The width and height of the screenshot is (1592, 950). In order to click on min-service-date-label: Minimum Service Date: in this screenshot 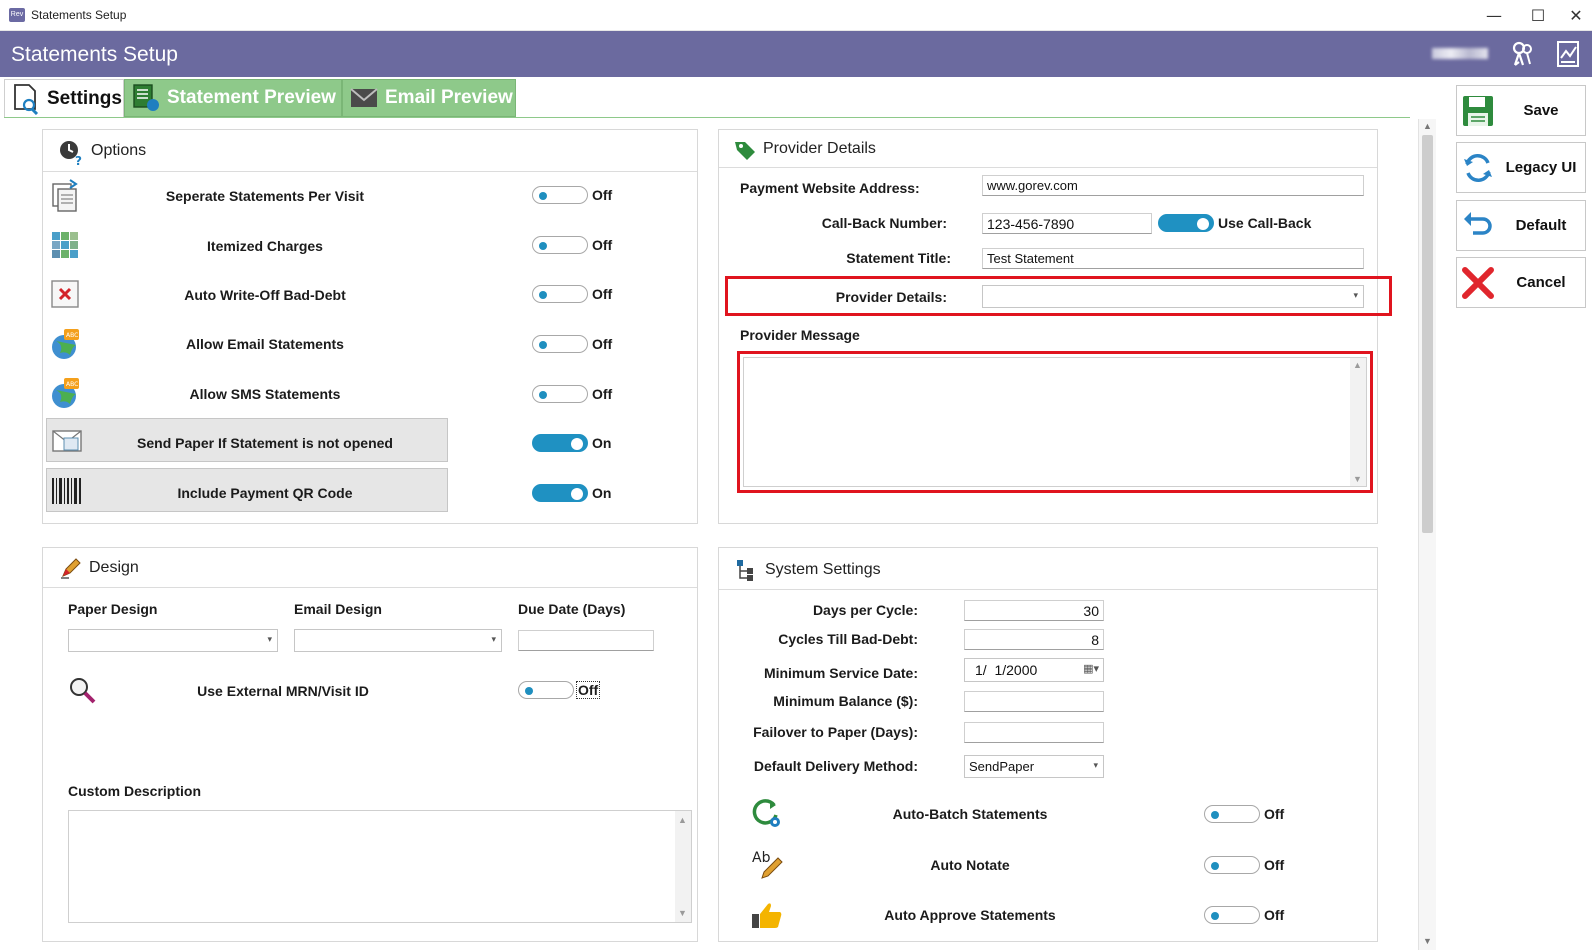, I will do `click(840, 673)`.